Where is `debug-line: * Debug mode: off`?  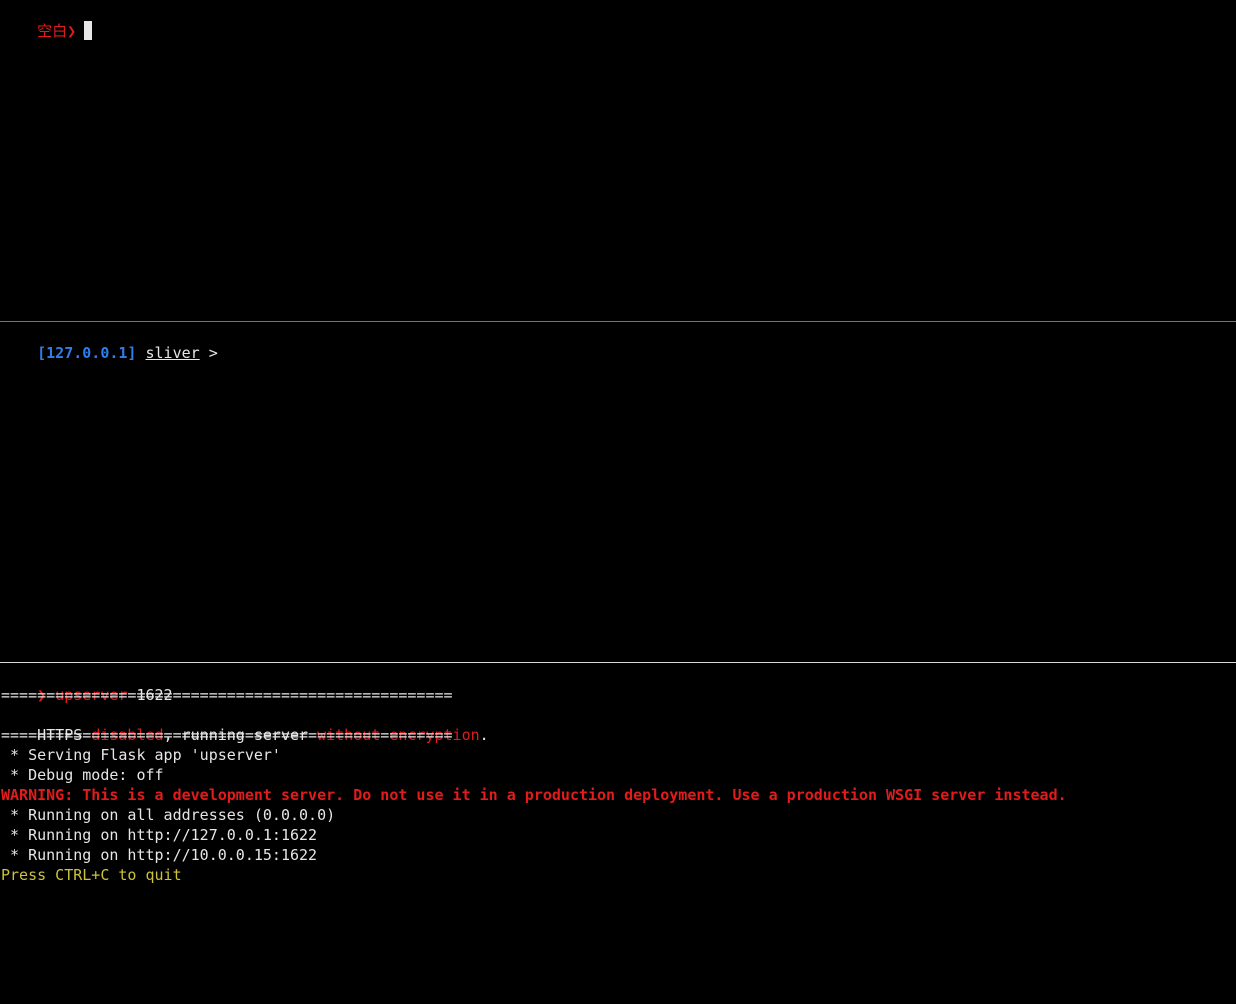
debug-line: * Debug mode: off is located at coordinates (82, 775).